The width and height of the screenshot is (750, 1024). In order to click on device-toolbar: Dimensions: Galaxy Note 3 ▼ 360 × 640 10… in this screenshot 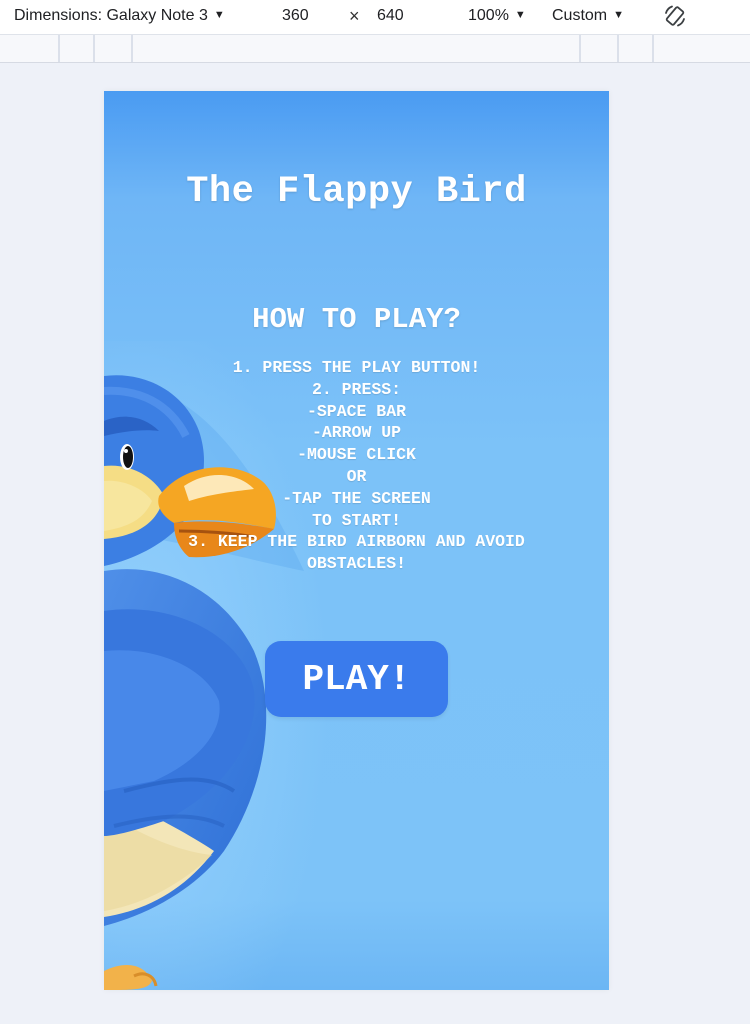, I will do `click(375, 17)`.